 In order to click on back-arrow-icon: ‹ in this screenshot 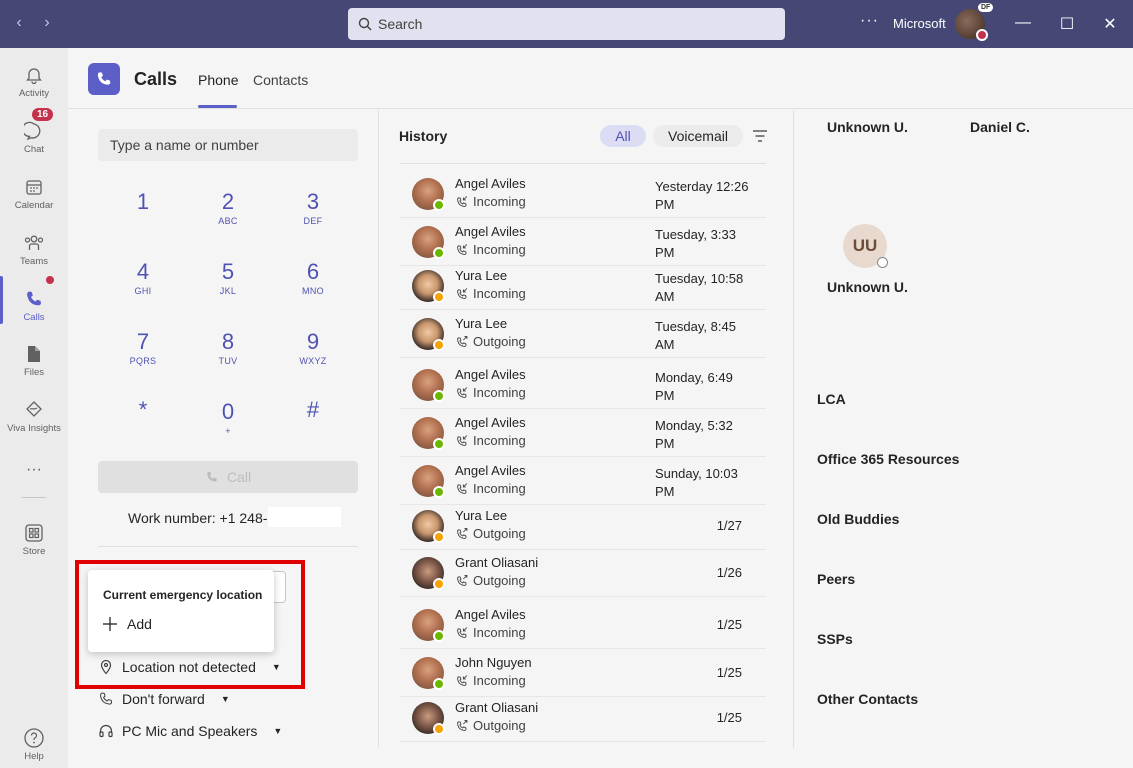, I will do `click(19, 23)`.